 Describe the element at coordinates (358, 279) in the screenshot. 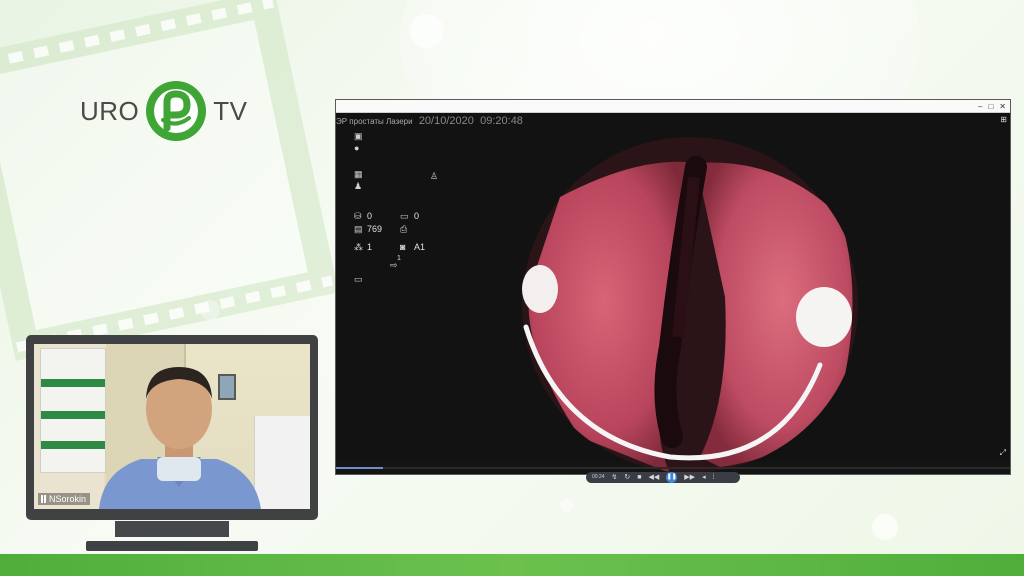

I see `comment-icon: ▭` at that location.